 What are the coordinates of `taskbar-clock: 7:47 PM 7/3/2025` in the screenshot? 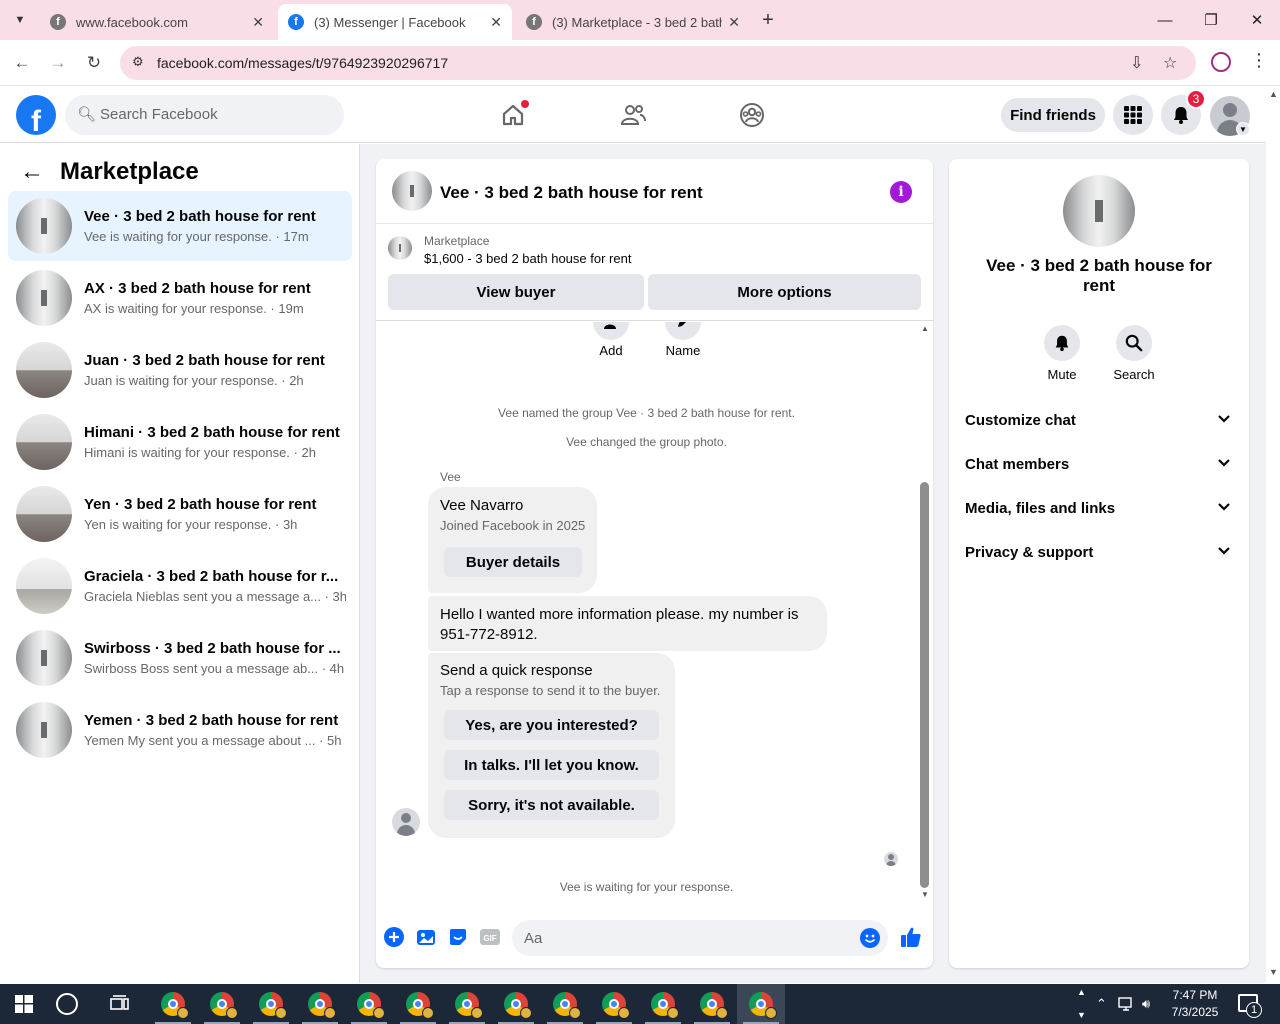 It's located at (1195, 1004).